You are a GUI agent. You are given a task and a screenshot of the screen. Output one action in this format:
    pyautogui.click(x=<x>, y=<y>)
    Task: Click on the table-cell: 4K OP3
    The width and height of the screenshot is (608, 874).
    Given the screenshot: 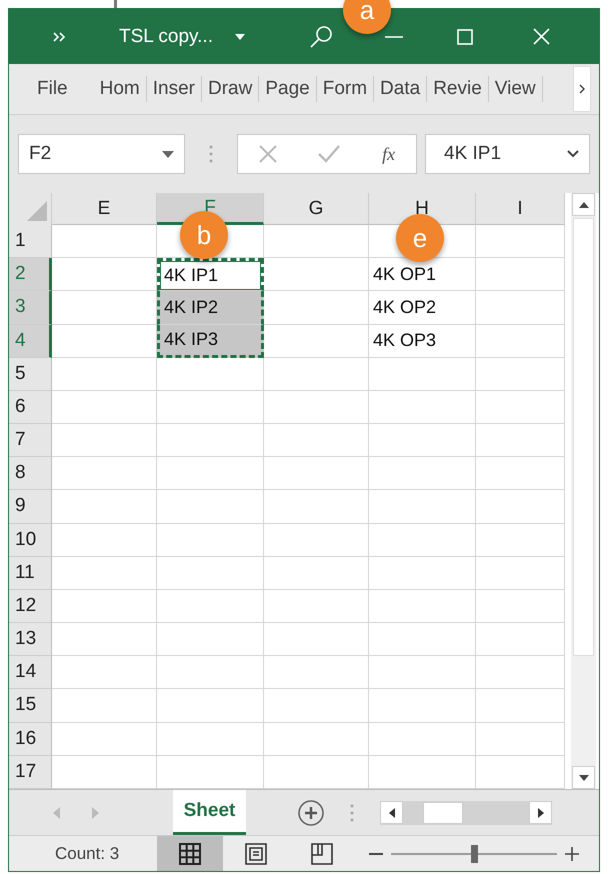 What is the action you would take?
    pyautogui.click(x=422, y=341)
    